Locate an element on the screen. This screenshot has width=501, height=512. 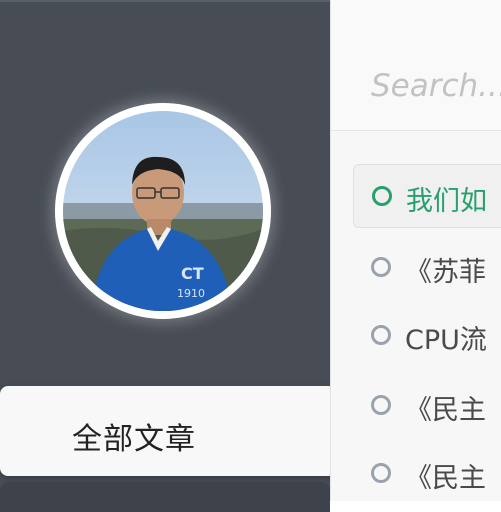
sidebar-top-border is located at coordinates (165, 1).